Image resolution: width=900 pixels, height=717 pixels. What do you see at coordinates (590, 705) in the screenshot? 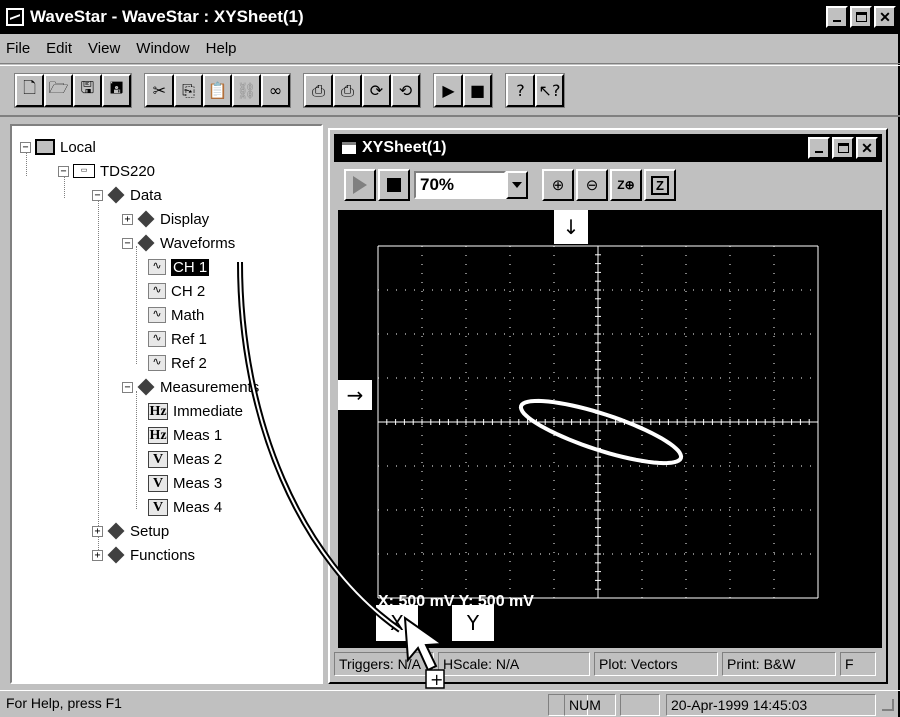
I see `status-num: NUM` at bounding box center [590, 705].